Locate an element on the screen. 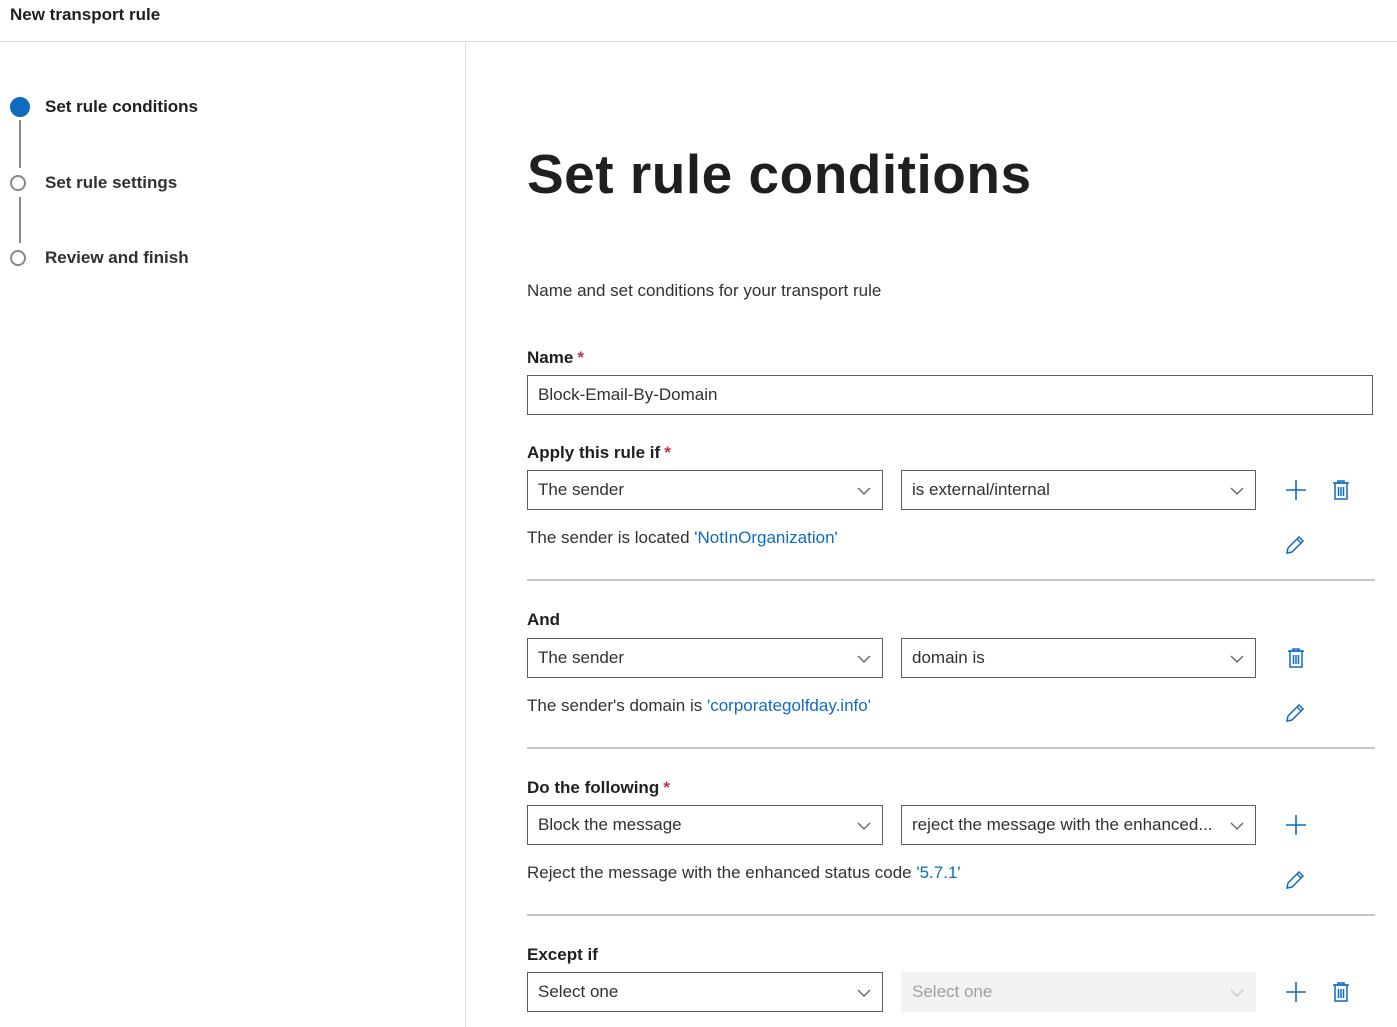  and-property-dropdown: The sender is located at coordinates (705, 658).